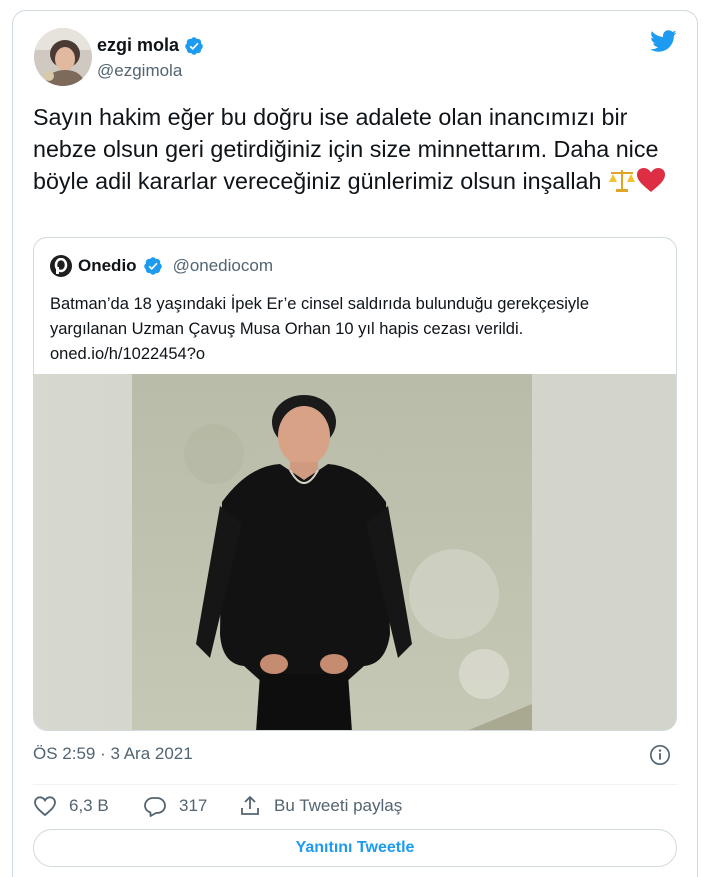 This screenshot has height=877, width=706. I want to click on reply-count: 317, so click(193, 805).